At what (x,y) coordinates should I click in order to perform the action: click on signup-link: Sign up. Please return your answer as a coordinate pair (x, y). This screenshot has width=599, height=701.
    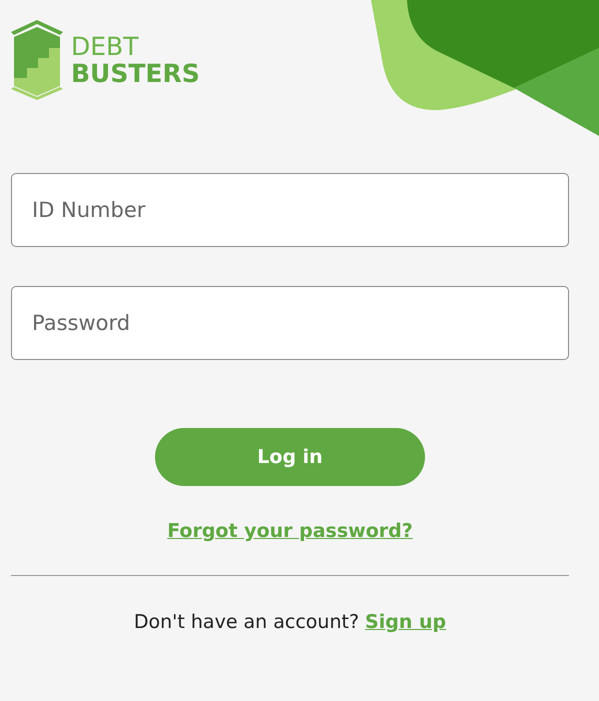
    Looking at the image, I should click on (405, 622).